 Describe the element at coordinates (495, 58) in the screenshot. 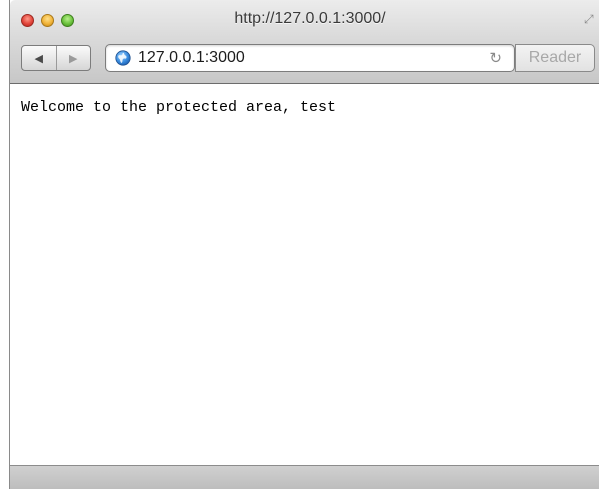

I see `reload-icon: ↻` at that location.